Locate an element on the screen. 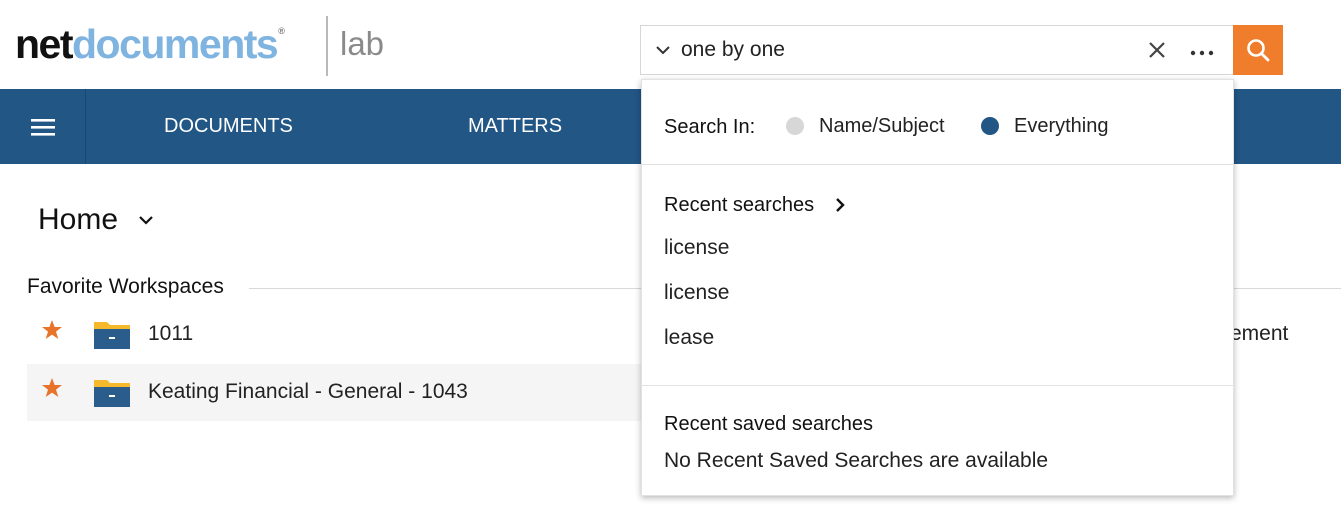 The image size is (1341, 520). home-dropdown-chevron-icon is located at coordinates (146, 220).